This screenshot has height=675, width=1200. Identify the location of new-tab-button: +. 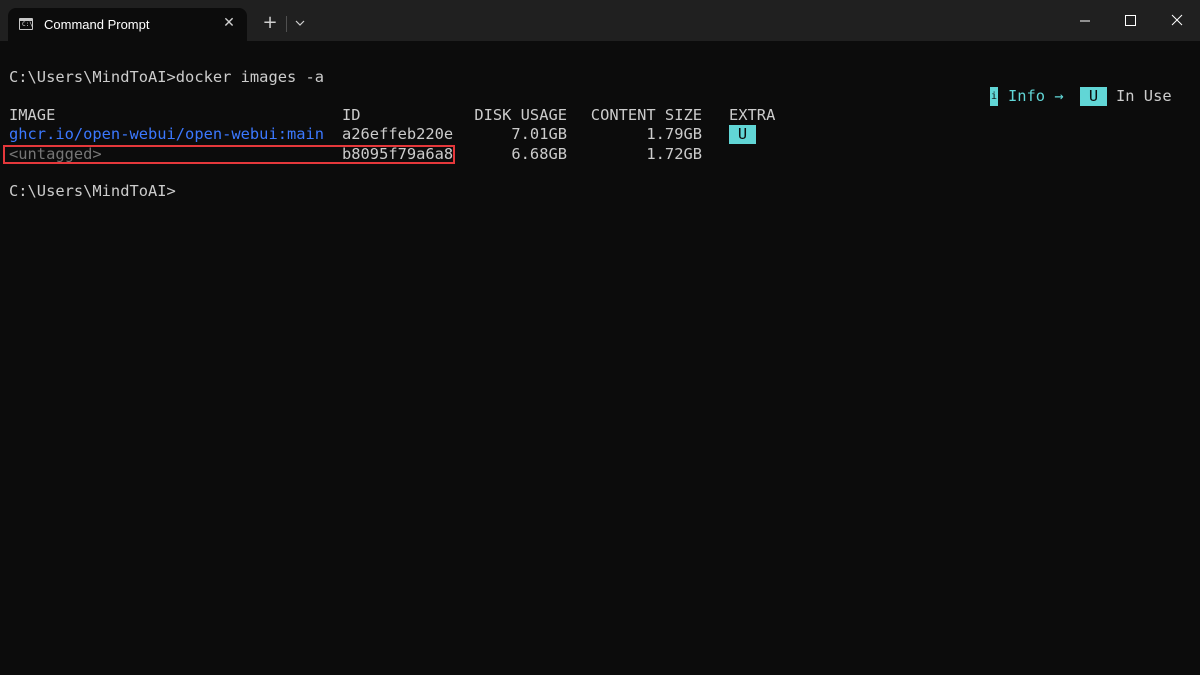
(270, 23).